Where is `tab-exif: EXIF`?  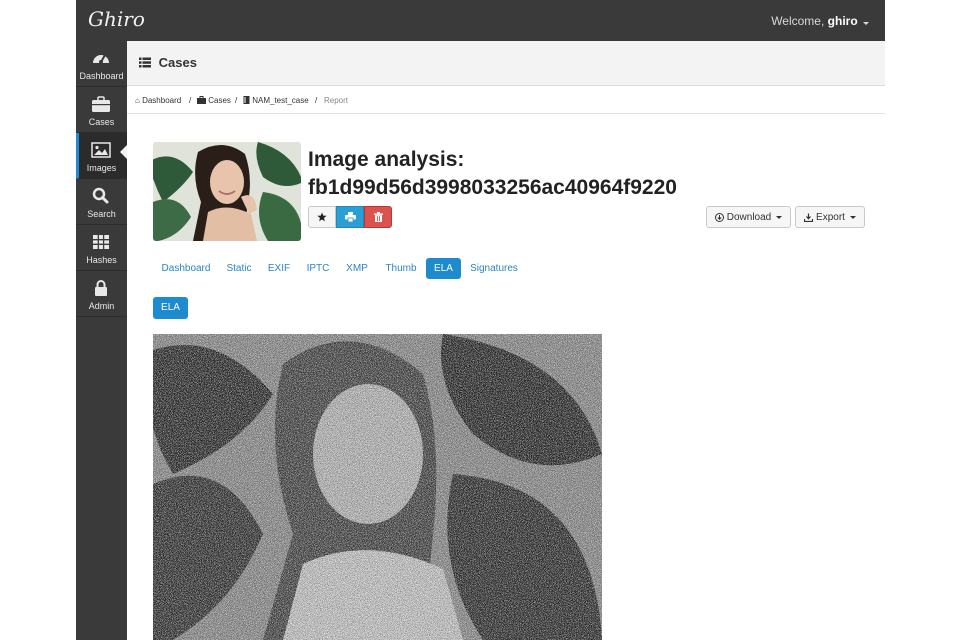
tab-exif: EXIF is located at coordinates (279, 268).